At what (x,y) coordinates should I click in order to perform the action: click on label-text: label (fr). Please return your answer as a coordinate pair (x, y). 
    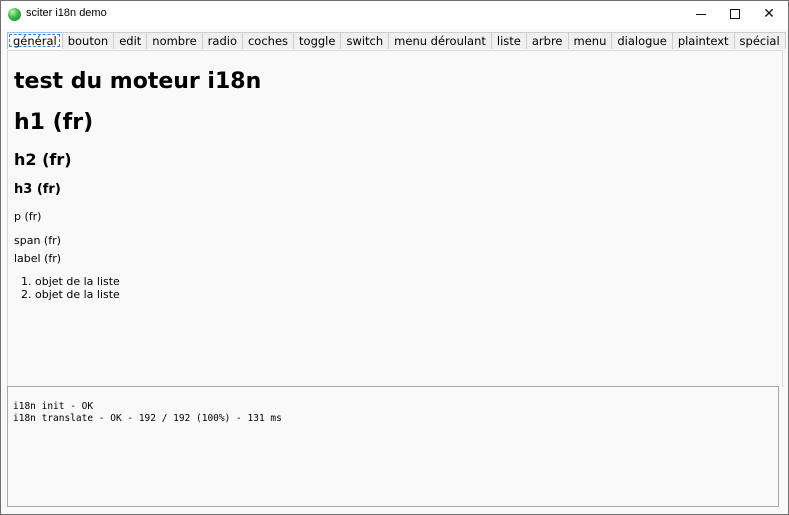
    Looking at the image, I should click on (38, 258).